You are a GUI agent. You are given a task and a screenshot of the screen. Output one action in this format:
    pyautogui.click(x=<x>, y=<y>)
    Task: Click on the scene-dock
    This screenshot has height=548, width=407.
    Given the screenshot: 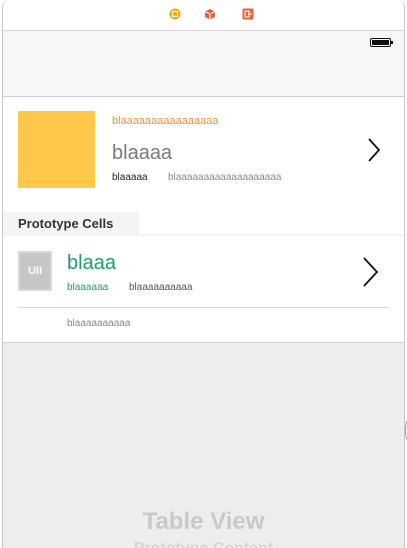 What is the action you would take?
    pyautogui.click(x=203, y=15)
    